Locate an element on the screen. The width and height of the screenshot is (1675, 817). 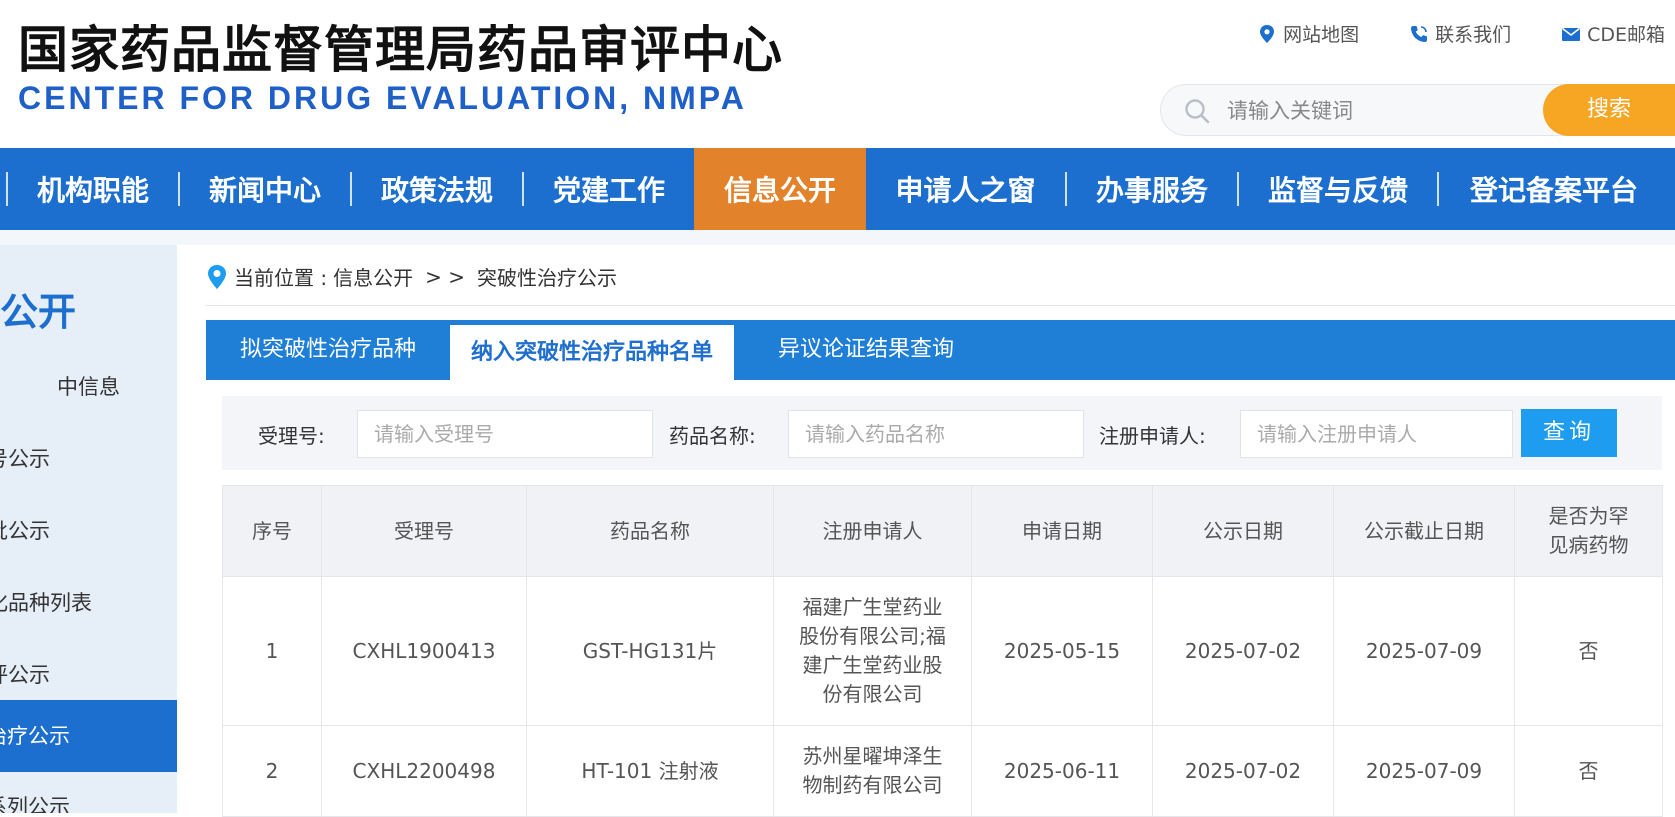
contact-link: 联系我们 is located at coordinates (1460, 33).